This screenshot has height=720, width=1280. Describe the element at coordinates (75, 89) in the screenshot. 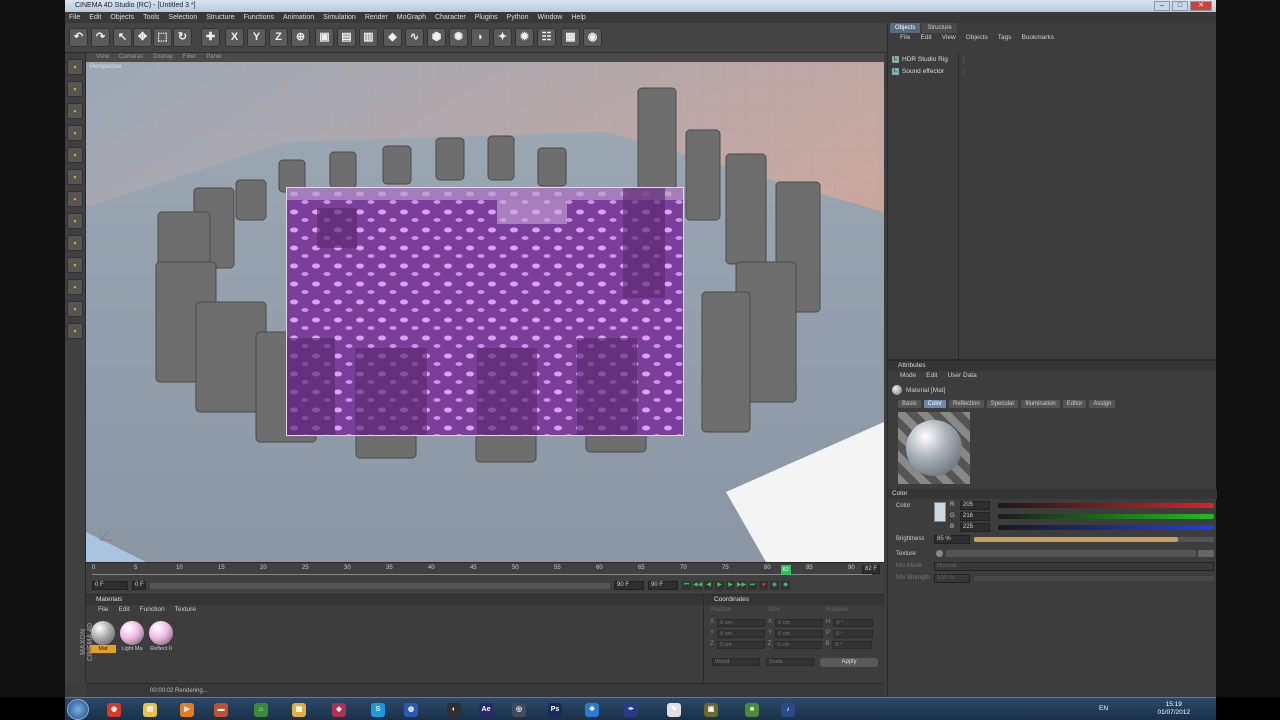

I see `model-mode-icon: ▪` at that location.